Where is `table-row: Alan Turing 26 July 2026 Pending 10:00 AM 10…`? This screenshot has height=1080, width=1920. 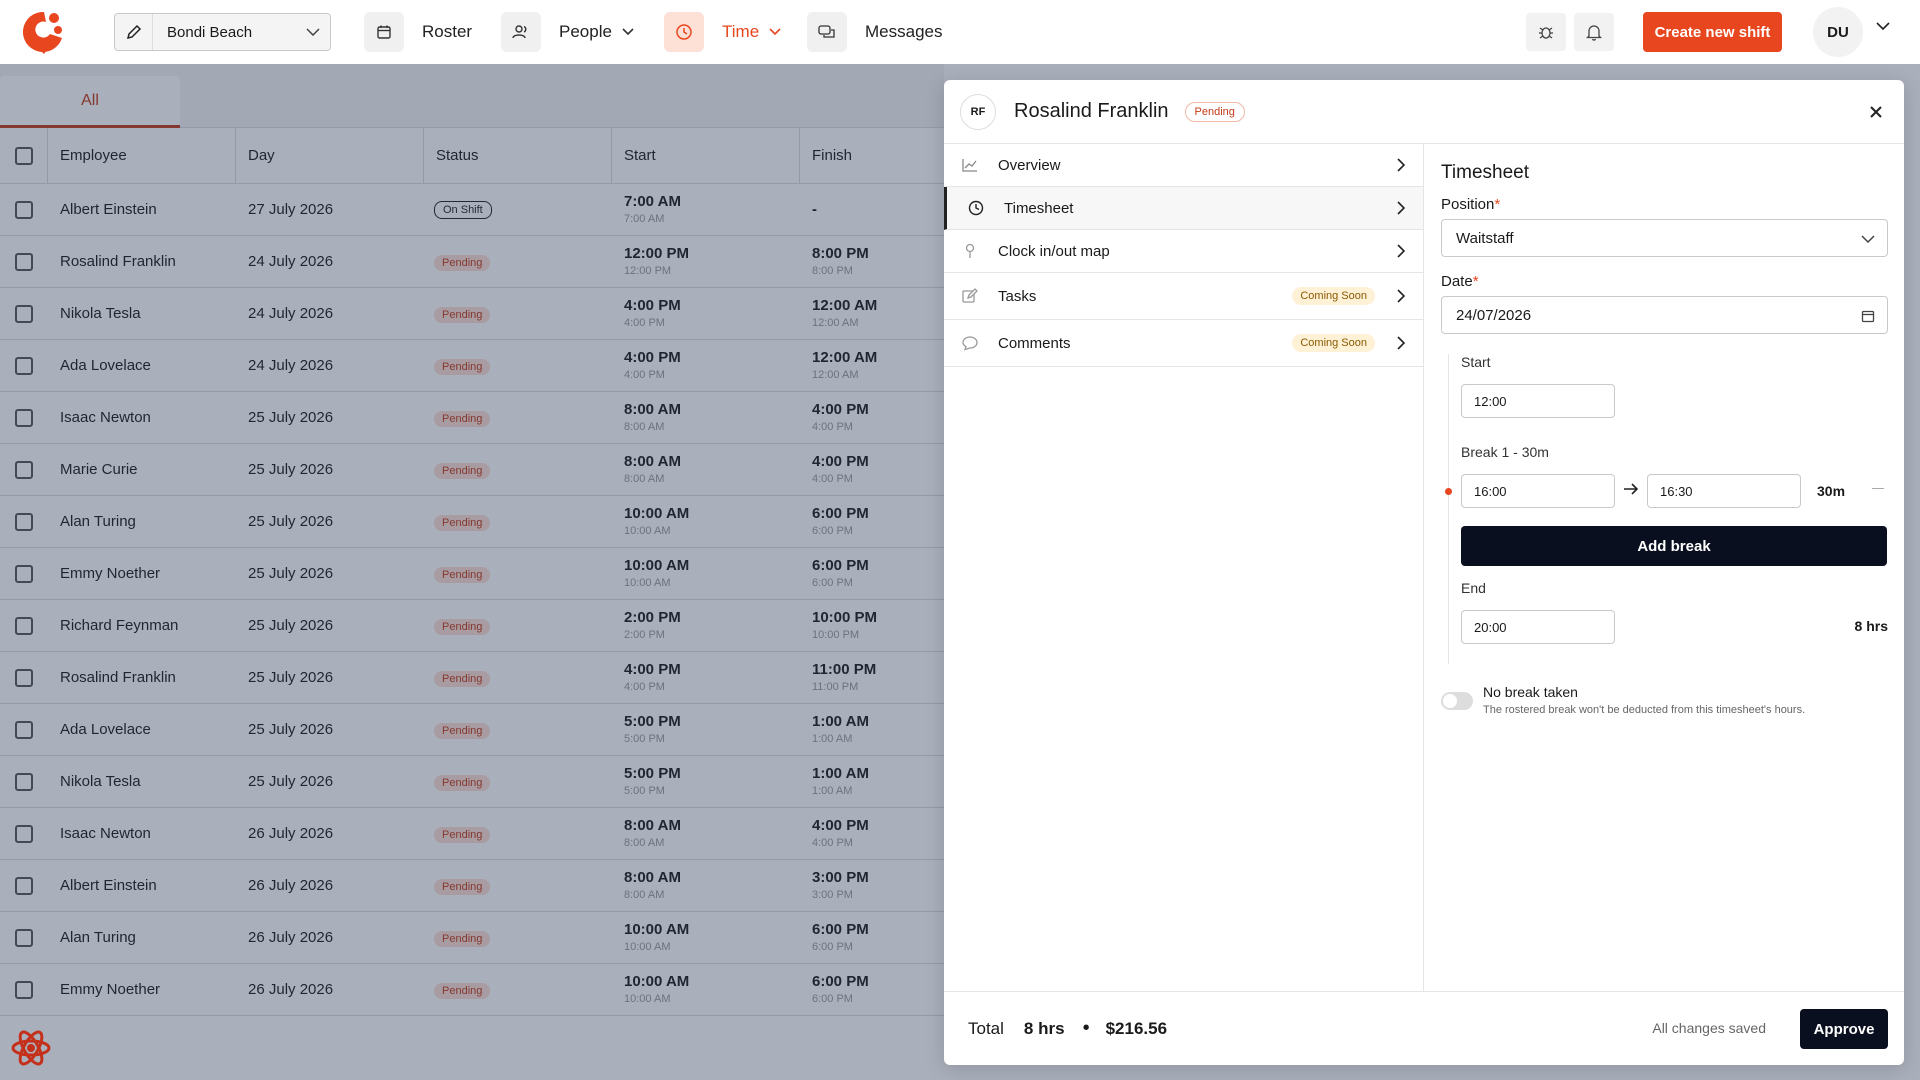 table-row: Alan Turing 26 July 2026 Pending 10:00 AM 10… is located at coordinates (472, 938).